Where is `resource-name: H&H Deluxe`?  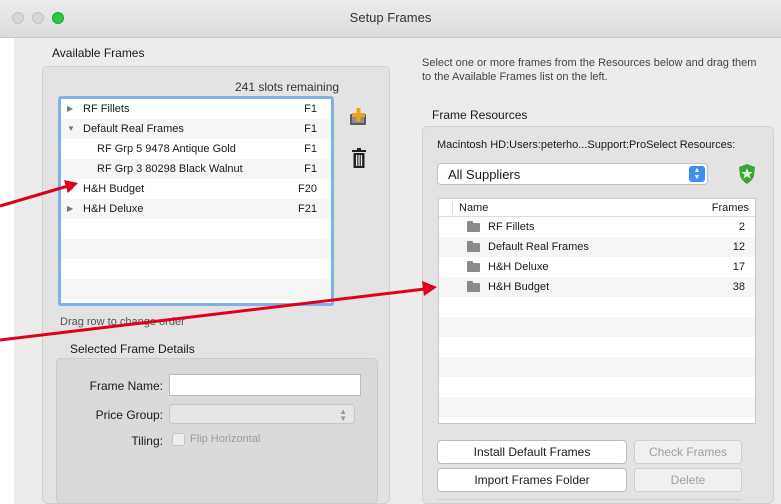 resource-name: H&H Deluxe is located at coordinates (518, 267).